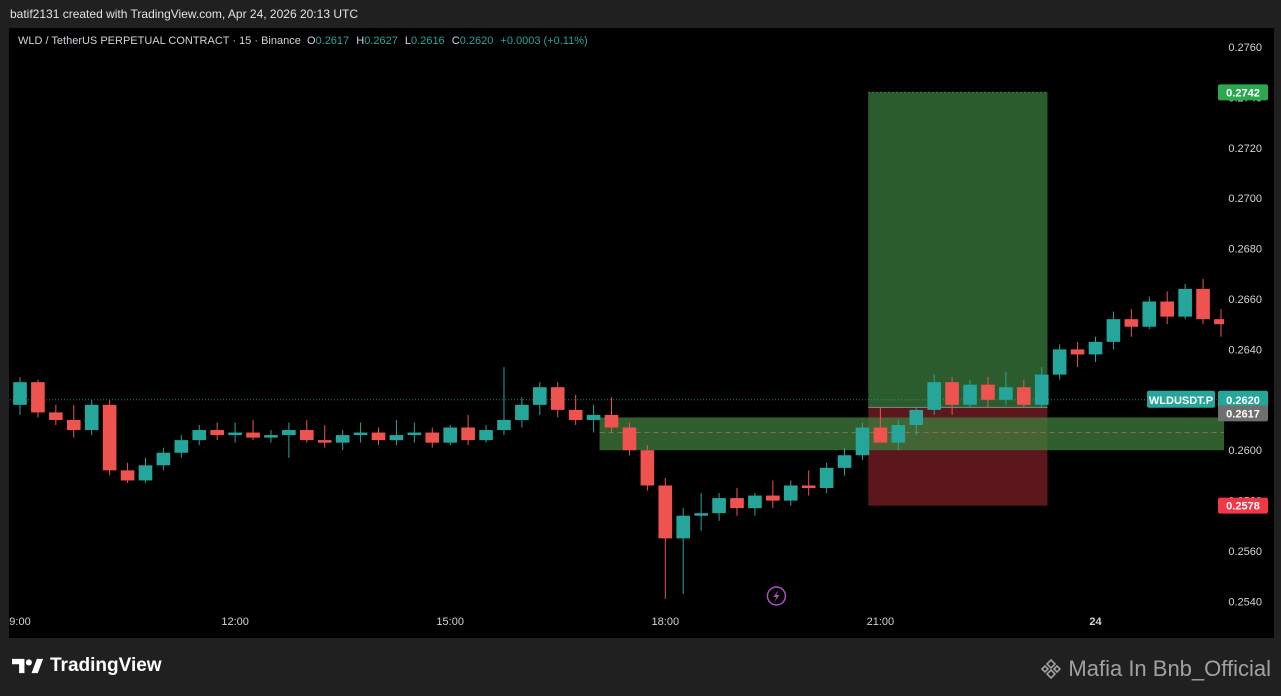 The image size is (1281, 696). I want to click on x-tick-label: 21:00, so click(881, 622).